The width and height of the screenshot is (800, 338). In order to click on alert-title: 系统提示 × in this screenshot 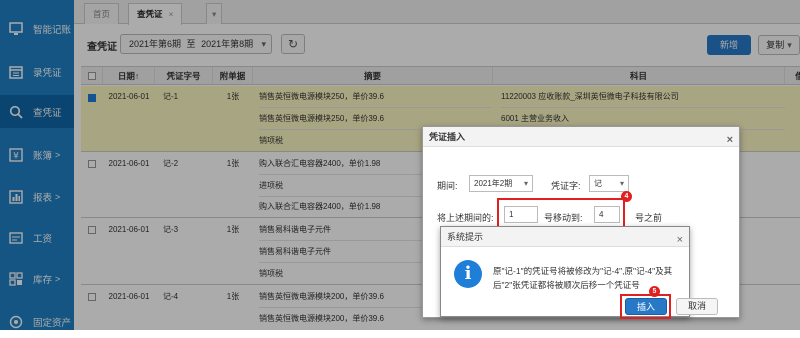, I will do `click(565, 237)`.